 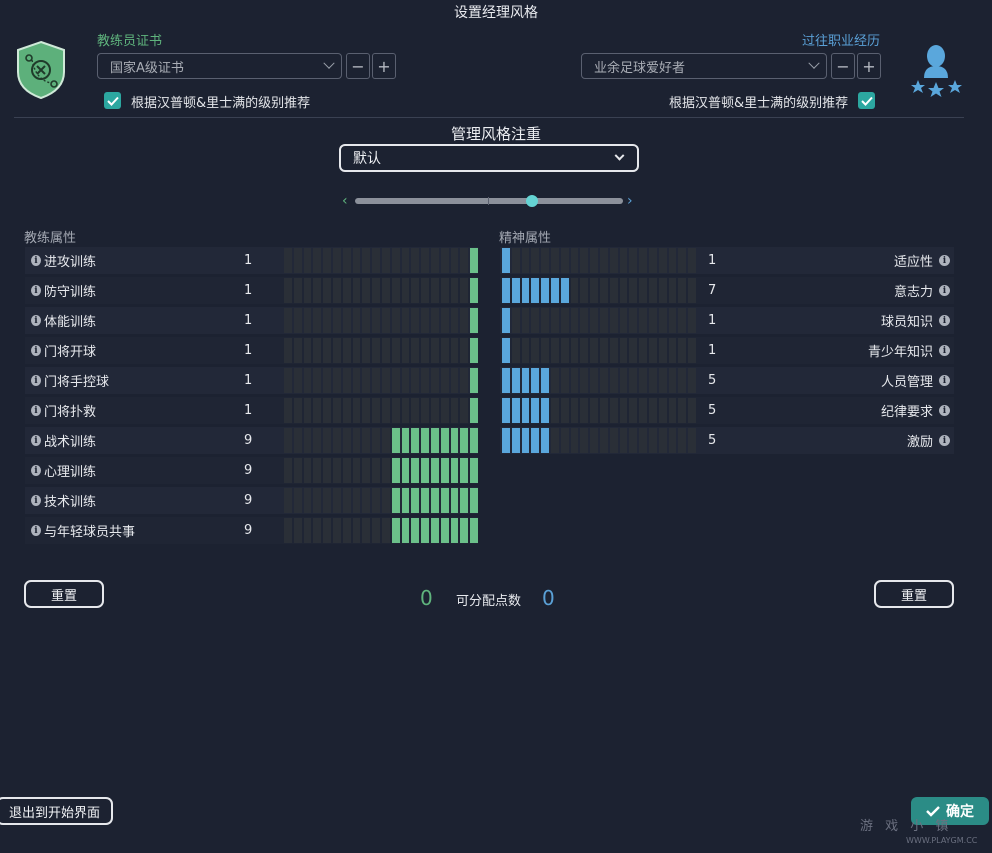 I want to click on license-decrease-button: −, so click(x=358, y=66).